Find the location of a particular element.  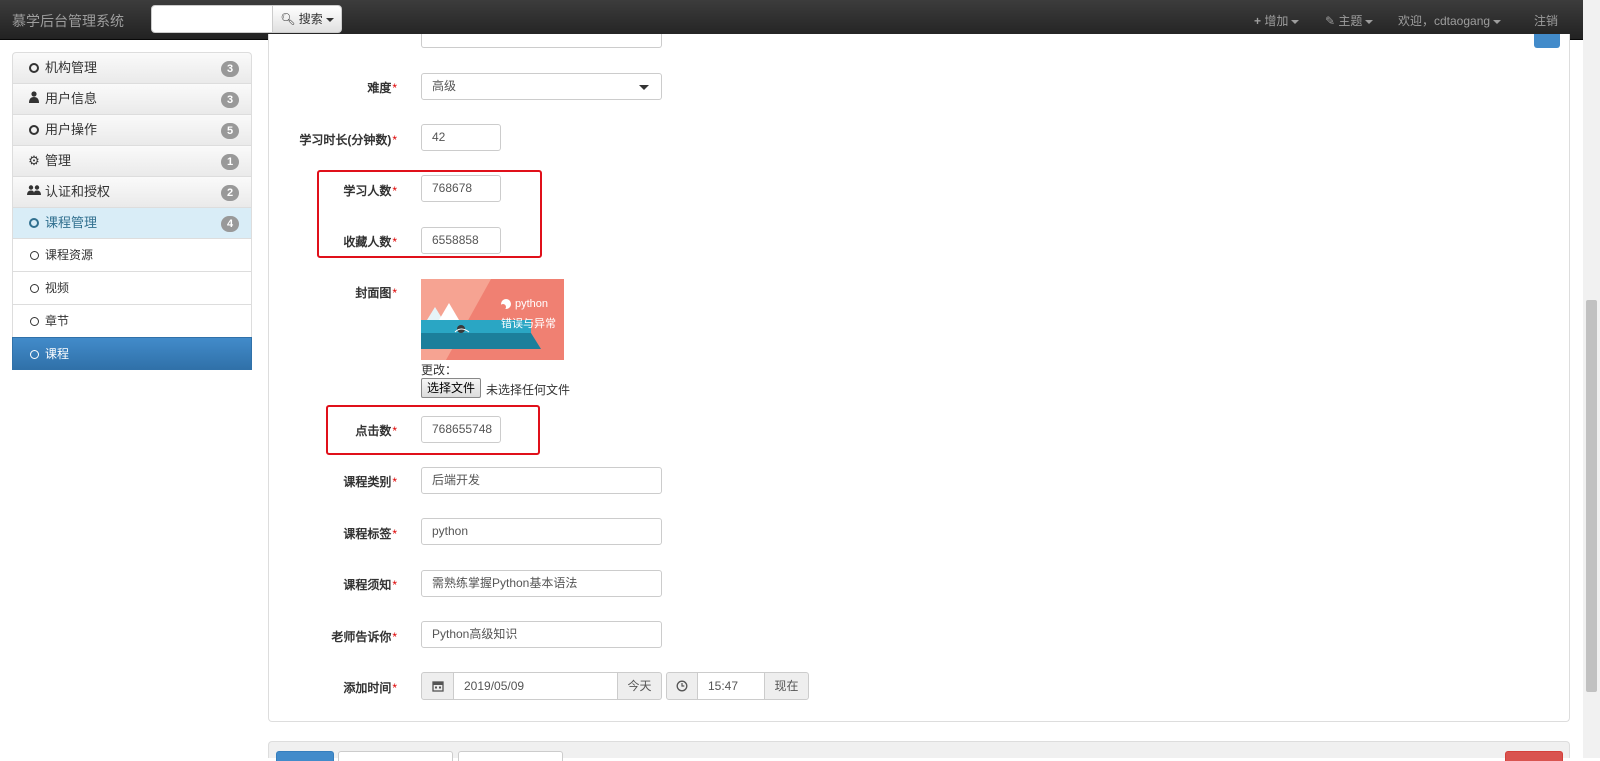

gear-icon: ⚙ is located at coordinates (34, 160).